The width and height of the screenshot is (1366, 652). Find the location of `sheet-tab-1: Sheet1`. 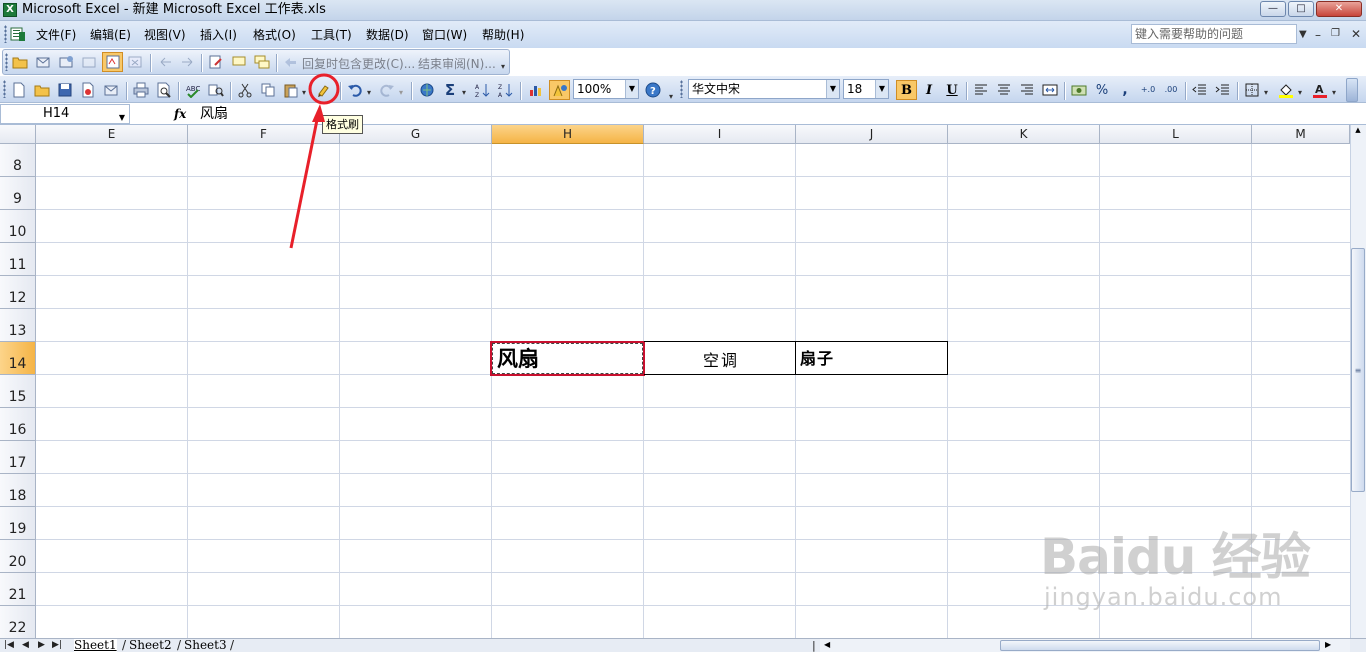

sheet-tab-1: Sheet1 is located at coordinates (95, 645).